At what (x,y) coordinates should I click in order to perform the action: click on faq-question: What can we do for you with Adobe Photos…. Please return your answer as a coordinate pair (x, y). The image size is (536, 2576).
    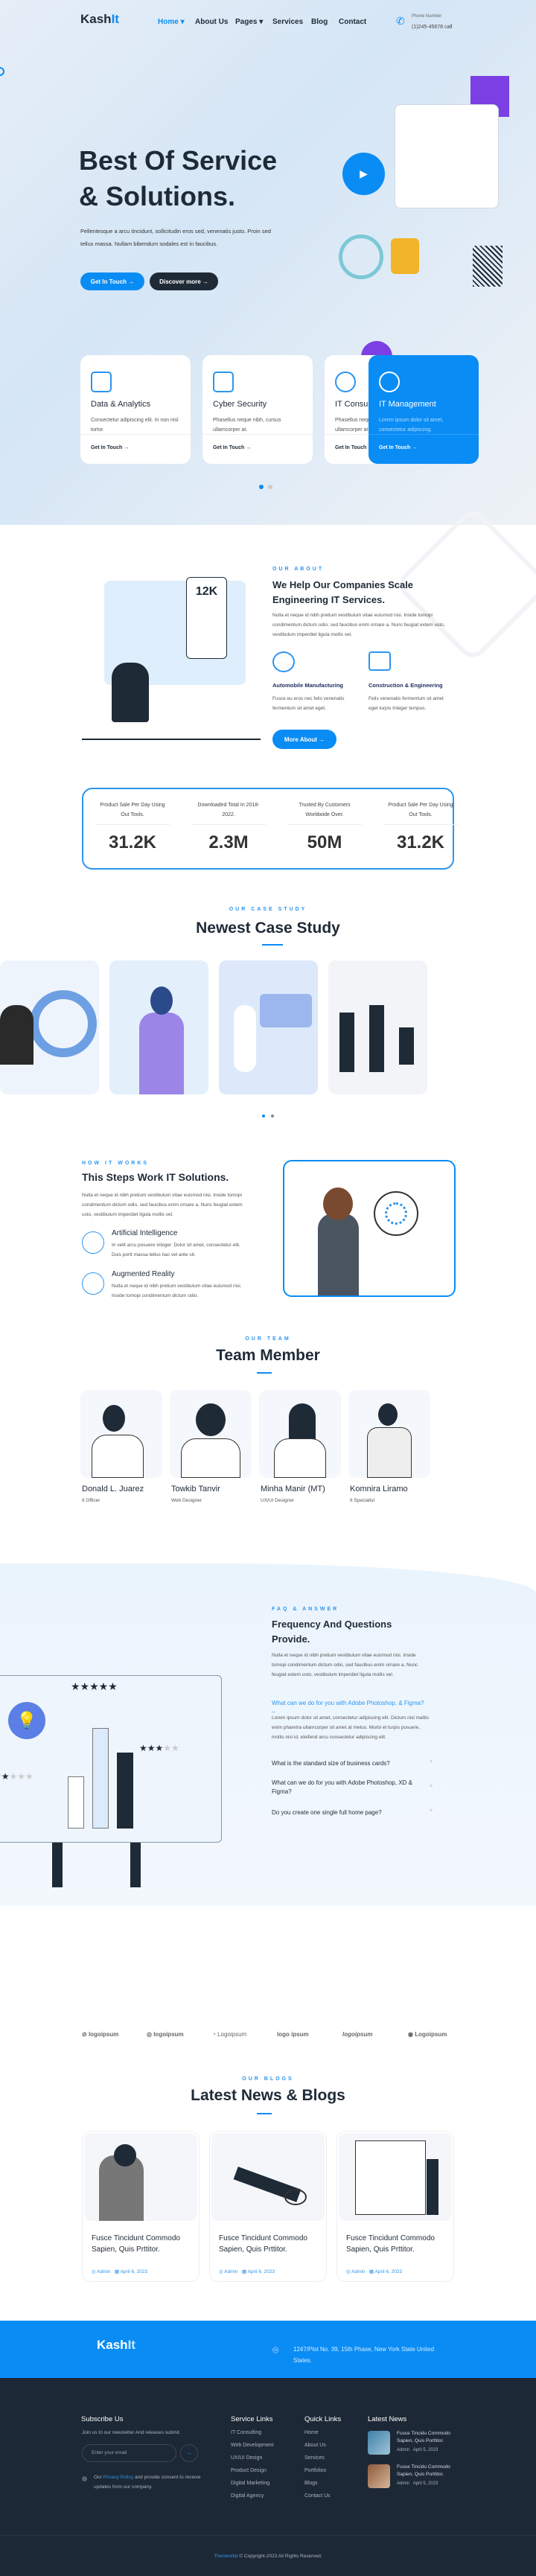
    Looking at the image, I should click on (350, 1787).